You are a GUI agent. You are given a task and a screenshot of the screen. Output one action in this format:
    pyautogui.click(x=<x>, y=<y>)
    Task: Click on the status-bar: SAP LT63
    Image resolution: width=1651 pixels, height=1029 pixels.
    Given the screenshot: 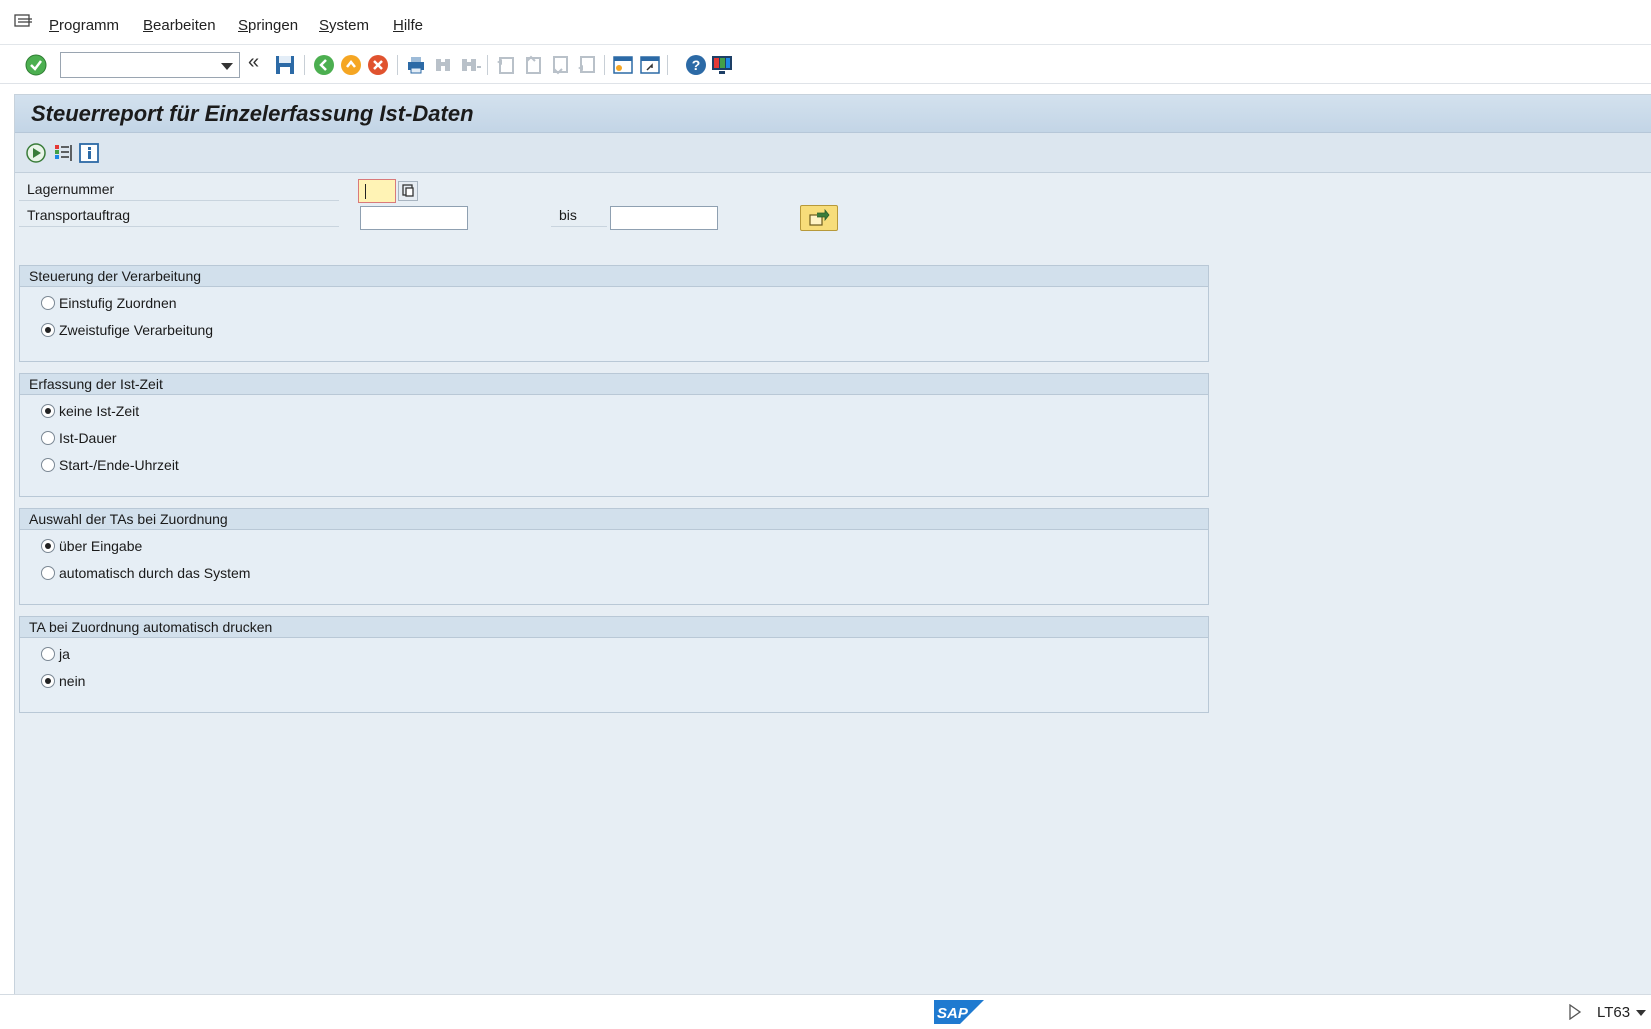 What is the action you would take?
    pyautogui.click(x=825, y=1011)
    